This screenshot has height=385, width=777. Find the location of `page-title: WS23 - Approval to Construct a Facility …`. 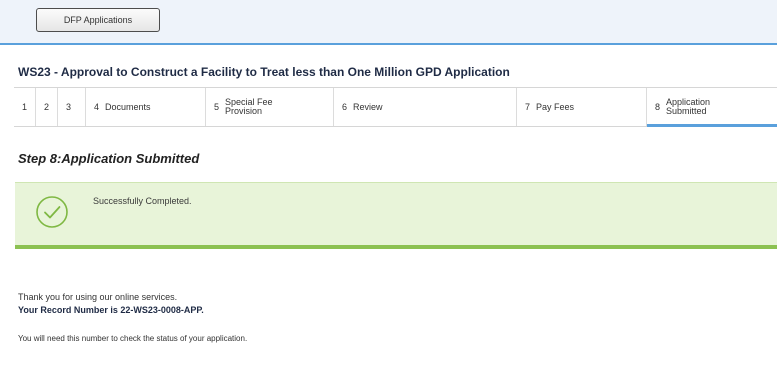

page-title: WS23 - Approval to Construct a Facility … is located at coordinates (264, 72).